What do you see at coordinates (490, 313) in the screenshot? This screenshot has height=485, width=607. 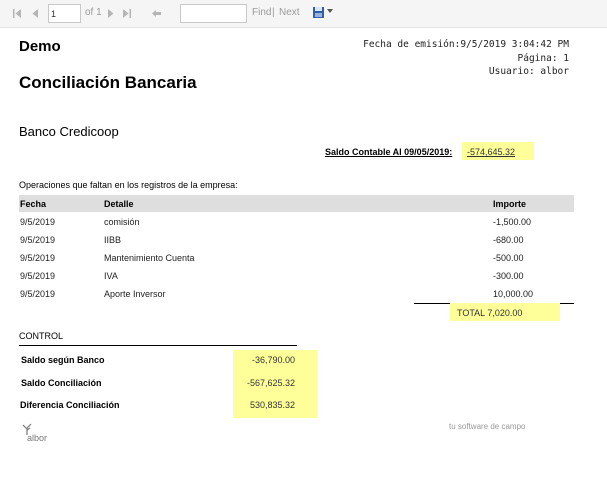 I see `total-value: TOTAL 7,020.00` at bounding box center [490, 313].